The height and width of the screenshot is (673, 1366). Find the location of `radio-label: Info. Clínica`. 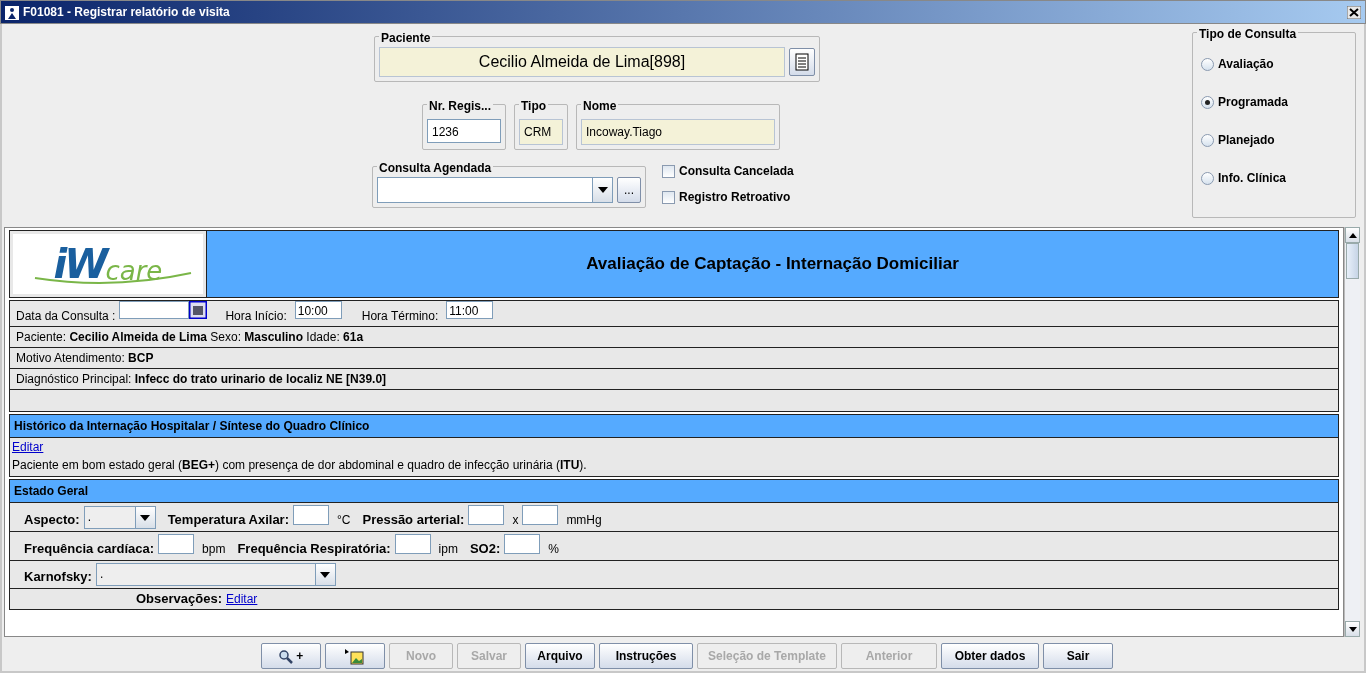

radio-label: Info. Clínica is located at coordinates (1252, 178).